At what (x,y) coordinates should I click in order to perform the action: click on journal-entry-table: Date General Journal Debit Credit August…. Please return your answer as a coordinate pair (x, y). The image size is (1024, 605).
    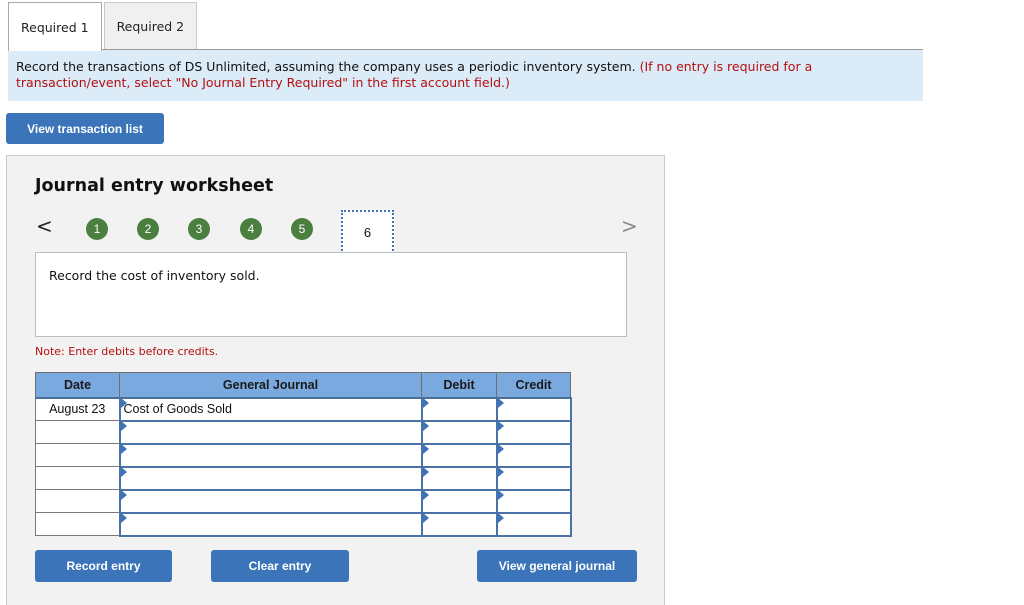
    Looking at the image, I should click on (303, 454).